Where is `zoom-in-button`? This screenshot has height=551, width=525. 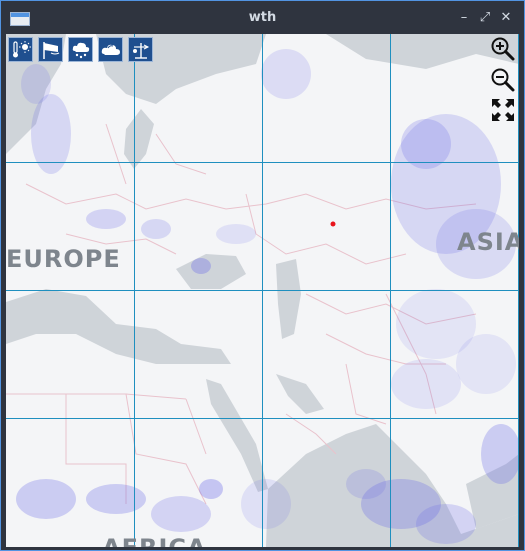
zoom-in-button is located at coordinates (503, 49).